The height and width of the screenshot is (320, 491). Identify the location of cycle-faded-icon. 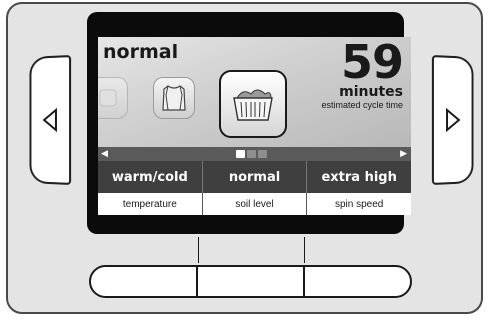
(113, 98).